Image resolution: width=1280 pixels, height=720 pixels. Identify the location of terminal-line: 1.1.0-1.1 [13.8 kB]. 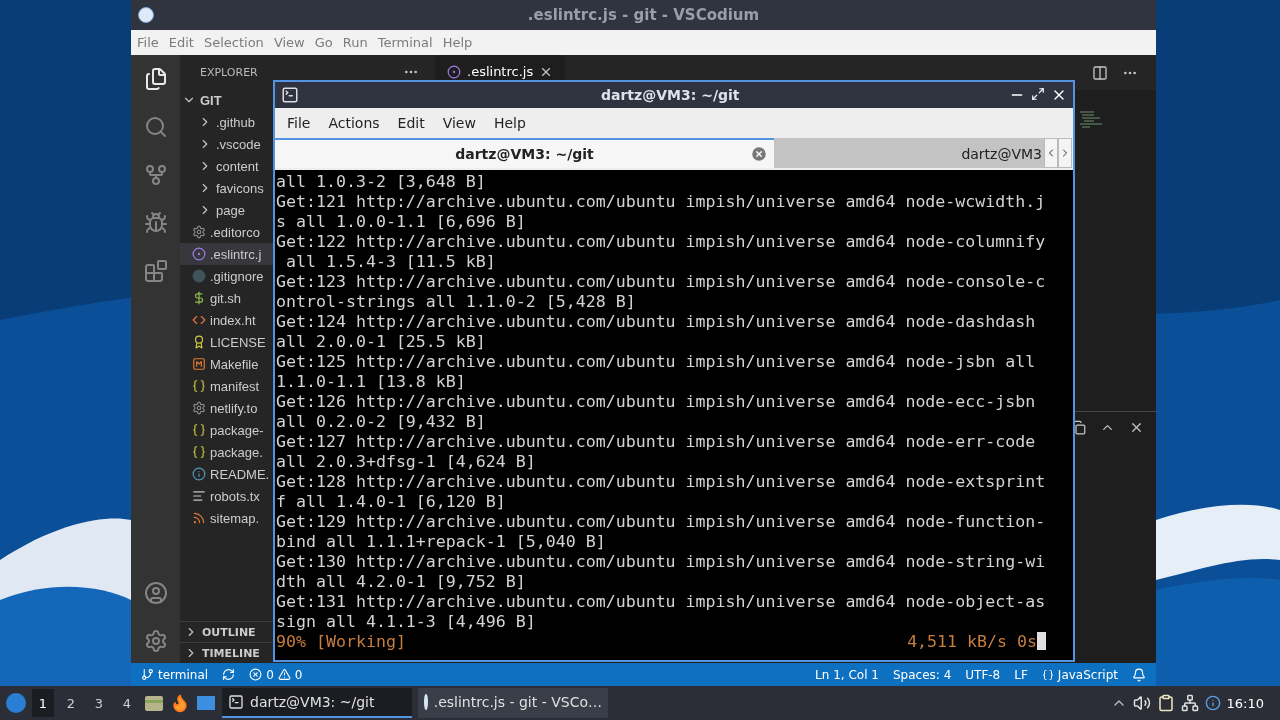
(371, 382).